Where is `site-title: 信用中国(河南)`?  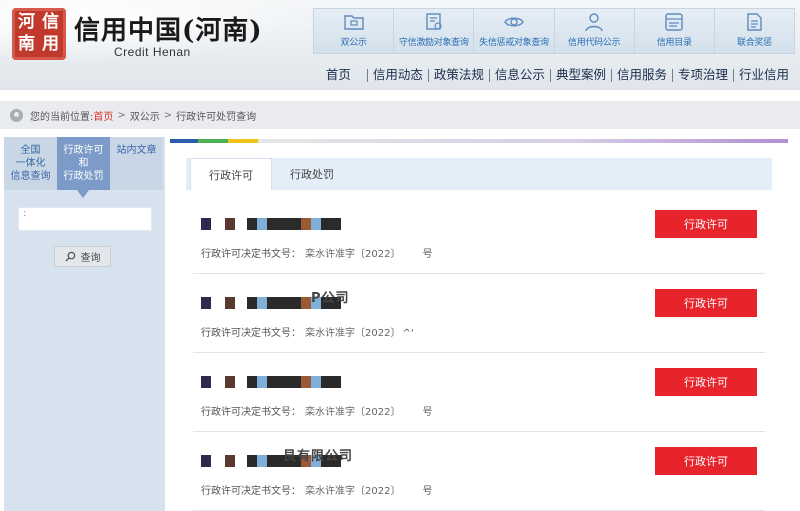
site-title: 信用中国(河南) is located at coordinates (168, 31).